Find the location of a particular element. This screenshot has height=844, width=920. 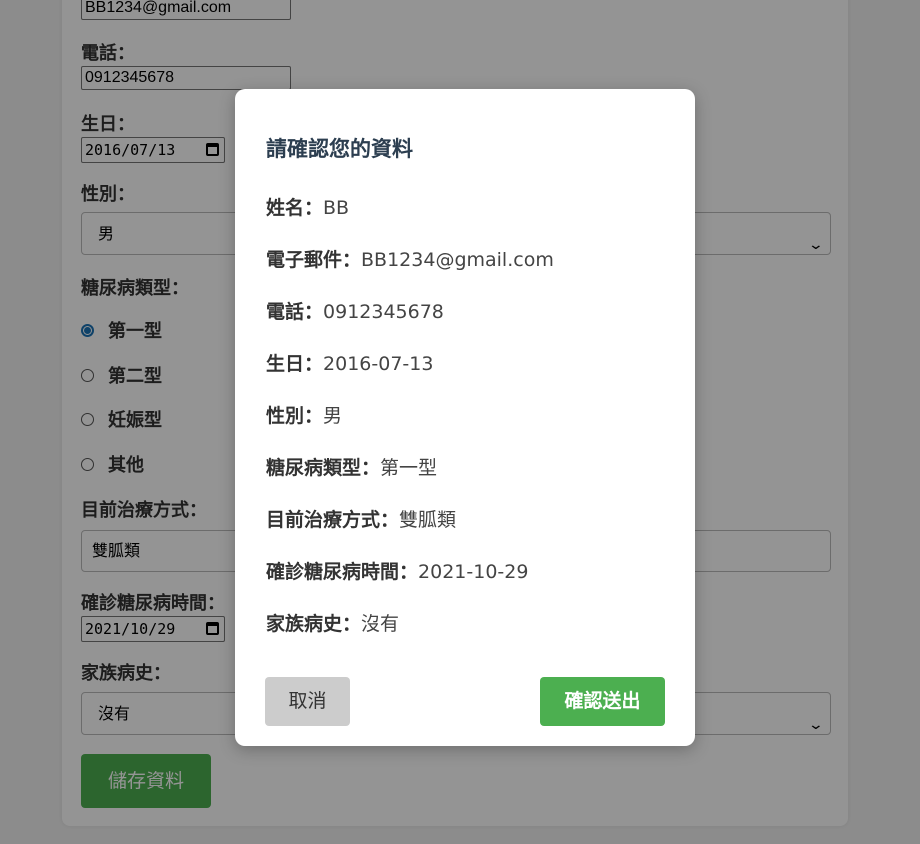

info-row-family-history: 家族病史：沒有 is located at coordinates (333, 624).